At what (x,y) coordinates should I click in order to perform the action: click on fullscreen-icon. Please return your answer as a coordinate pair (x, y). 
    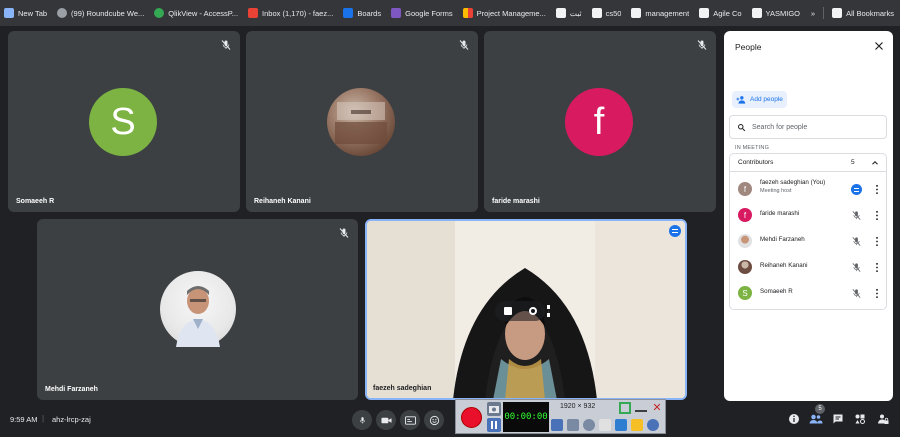
    Looking at the image, I should click on (625, 408).